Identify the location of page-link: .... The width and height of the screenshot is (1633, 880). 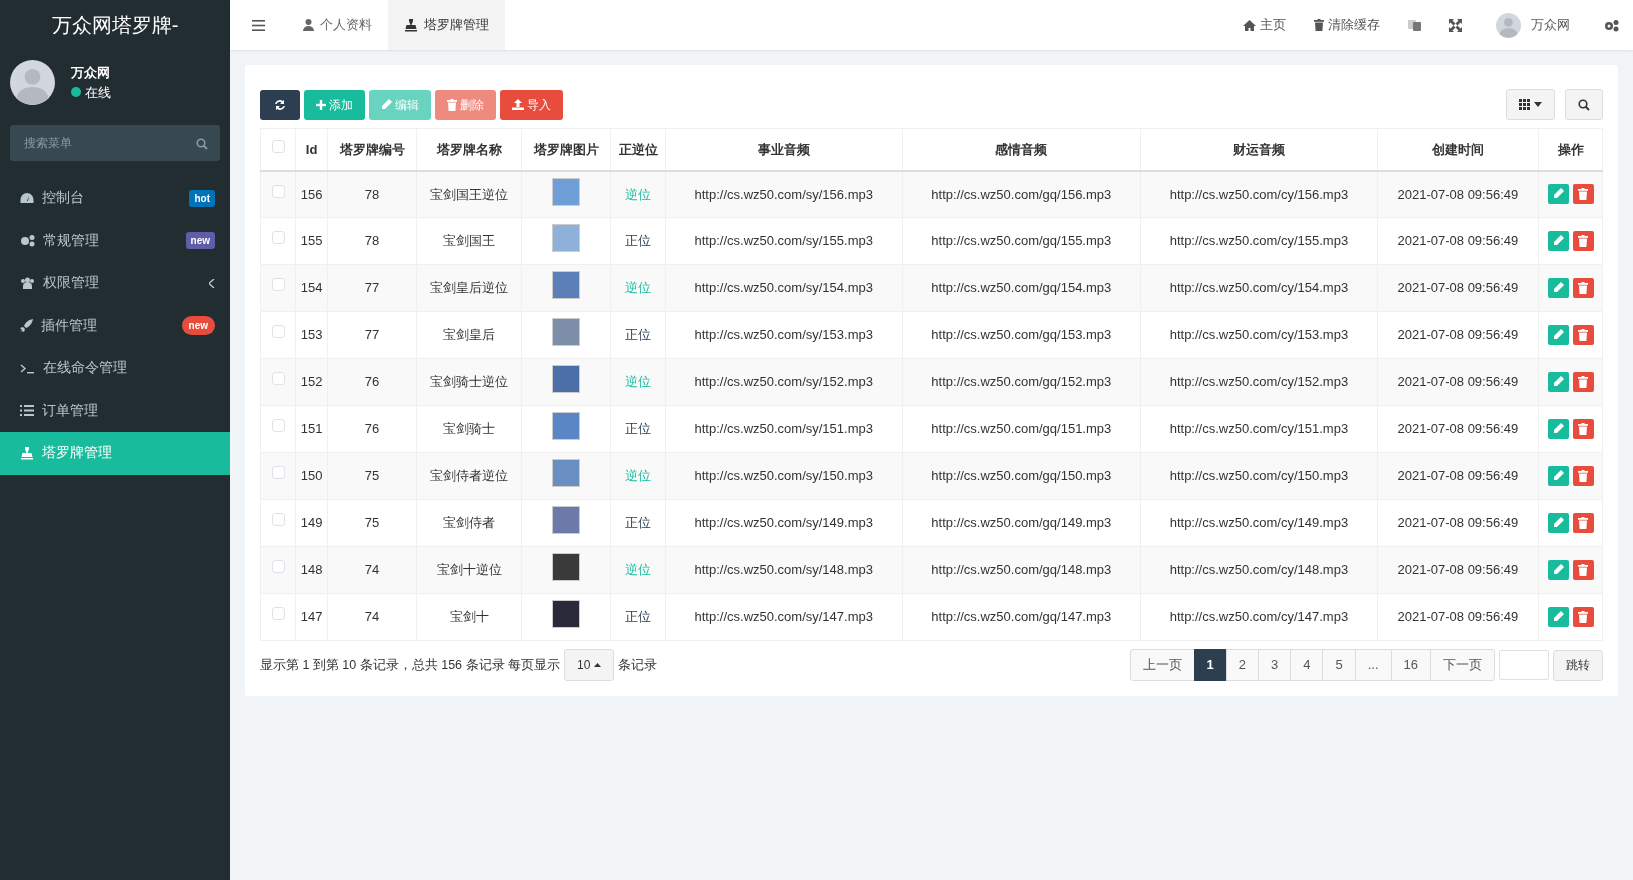
(1373, 665).